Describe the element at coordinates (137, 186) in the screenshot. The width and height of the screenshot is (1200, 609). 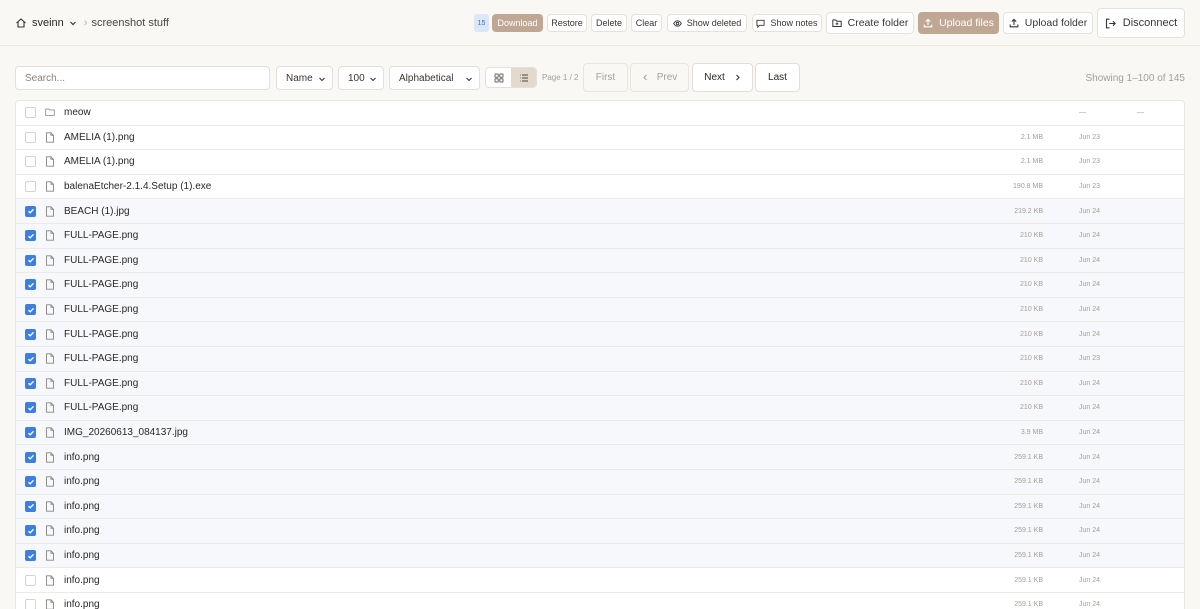
I see `file-name: balenaEtcher-2.1.4.Setup (1).exe` at that location.